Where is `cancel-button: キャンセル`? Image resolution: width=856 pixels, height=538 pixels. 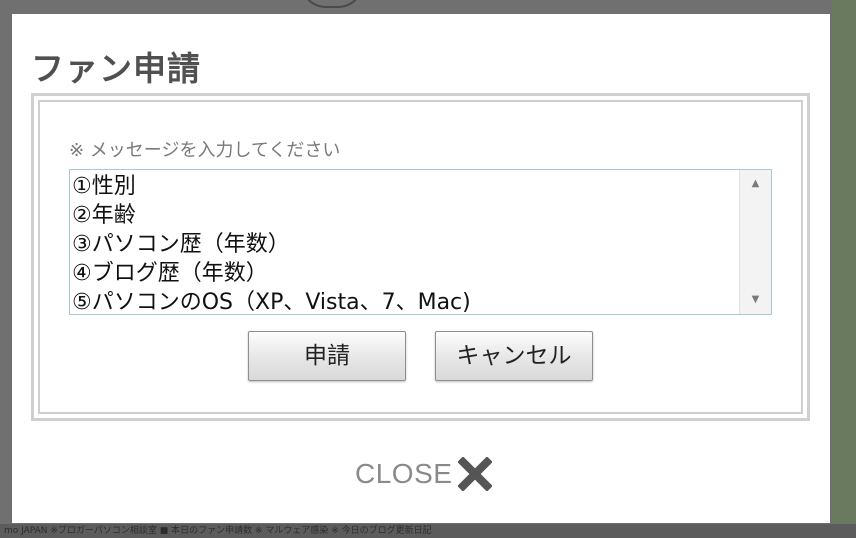
cancel-button: キャンセル is located at coordinates (514, 356).